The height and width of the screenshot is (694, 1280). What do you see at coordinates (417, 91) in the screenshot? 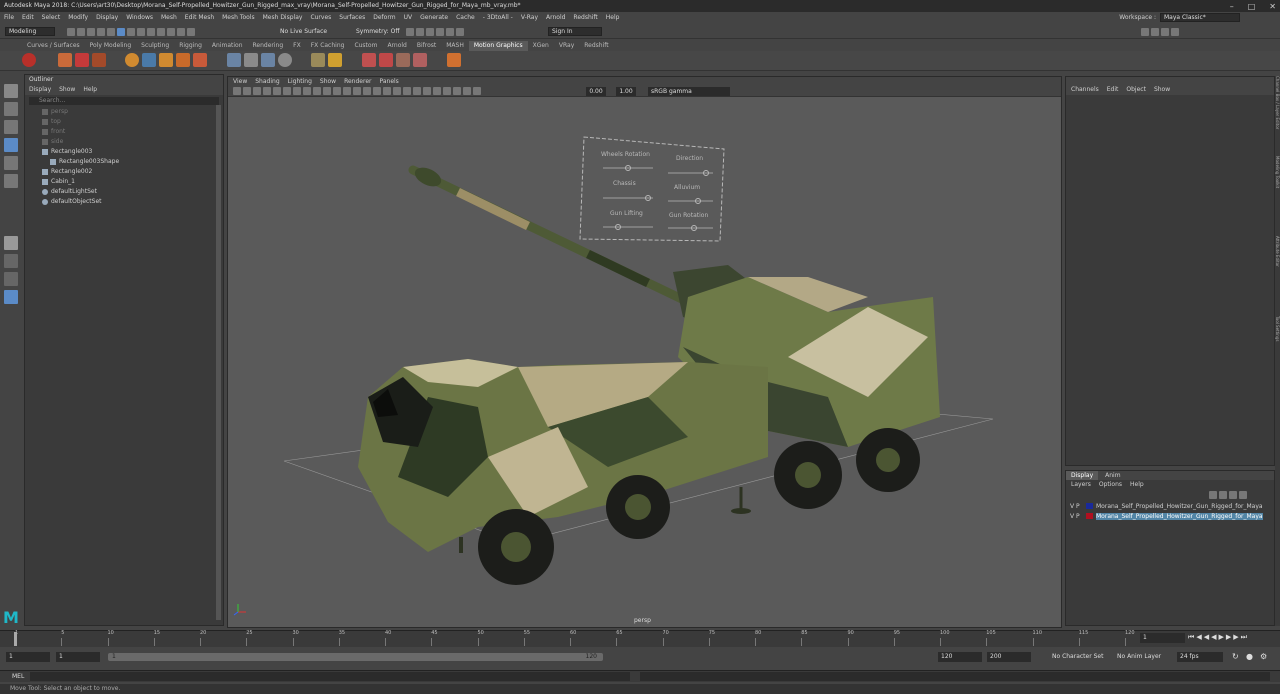
I see `anti-alias-icon` at bounding box center [417, 91].